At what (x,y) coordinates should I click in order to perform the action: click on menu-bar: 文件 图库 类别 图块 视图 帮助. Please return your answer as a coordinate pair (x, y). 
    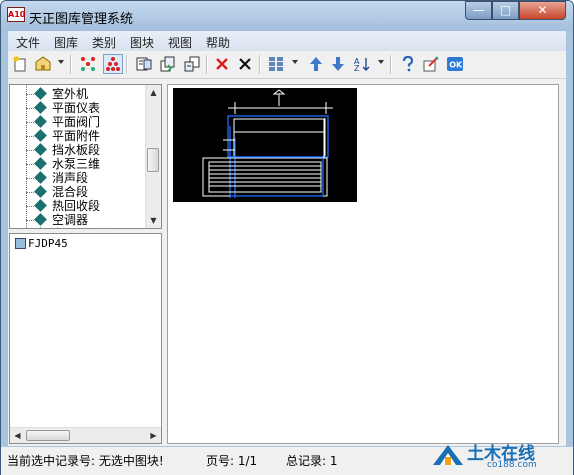
    Looking at the image, I should click on (287, 41).